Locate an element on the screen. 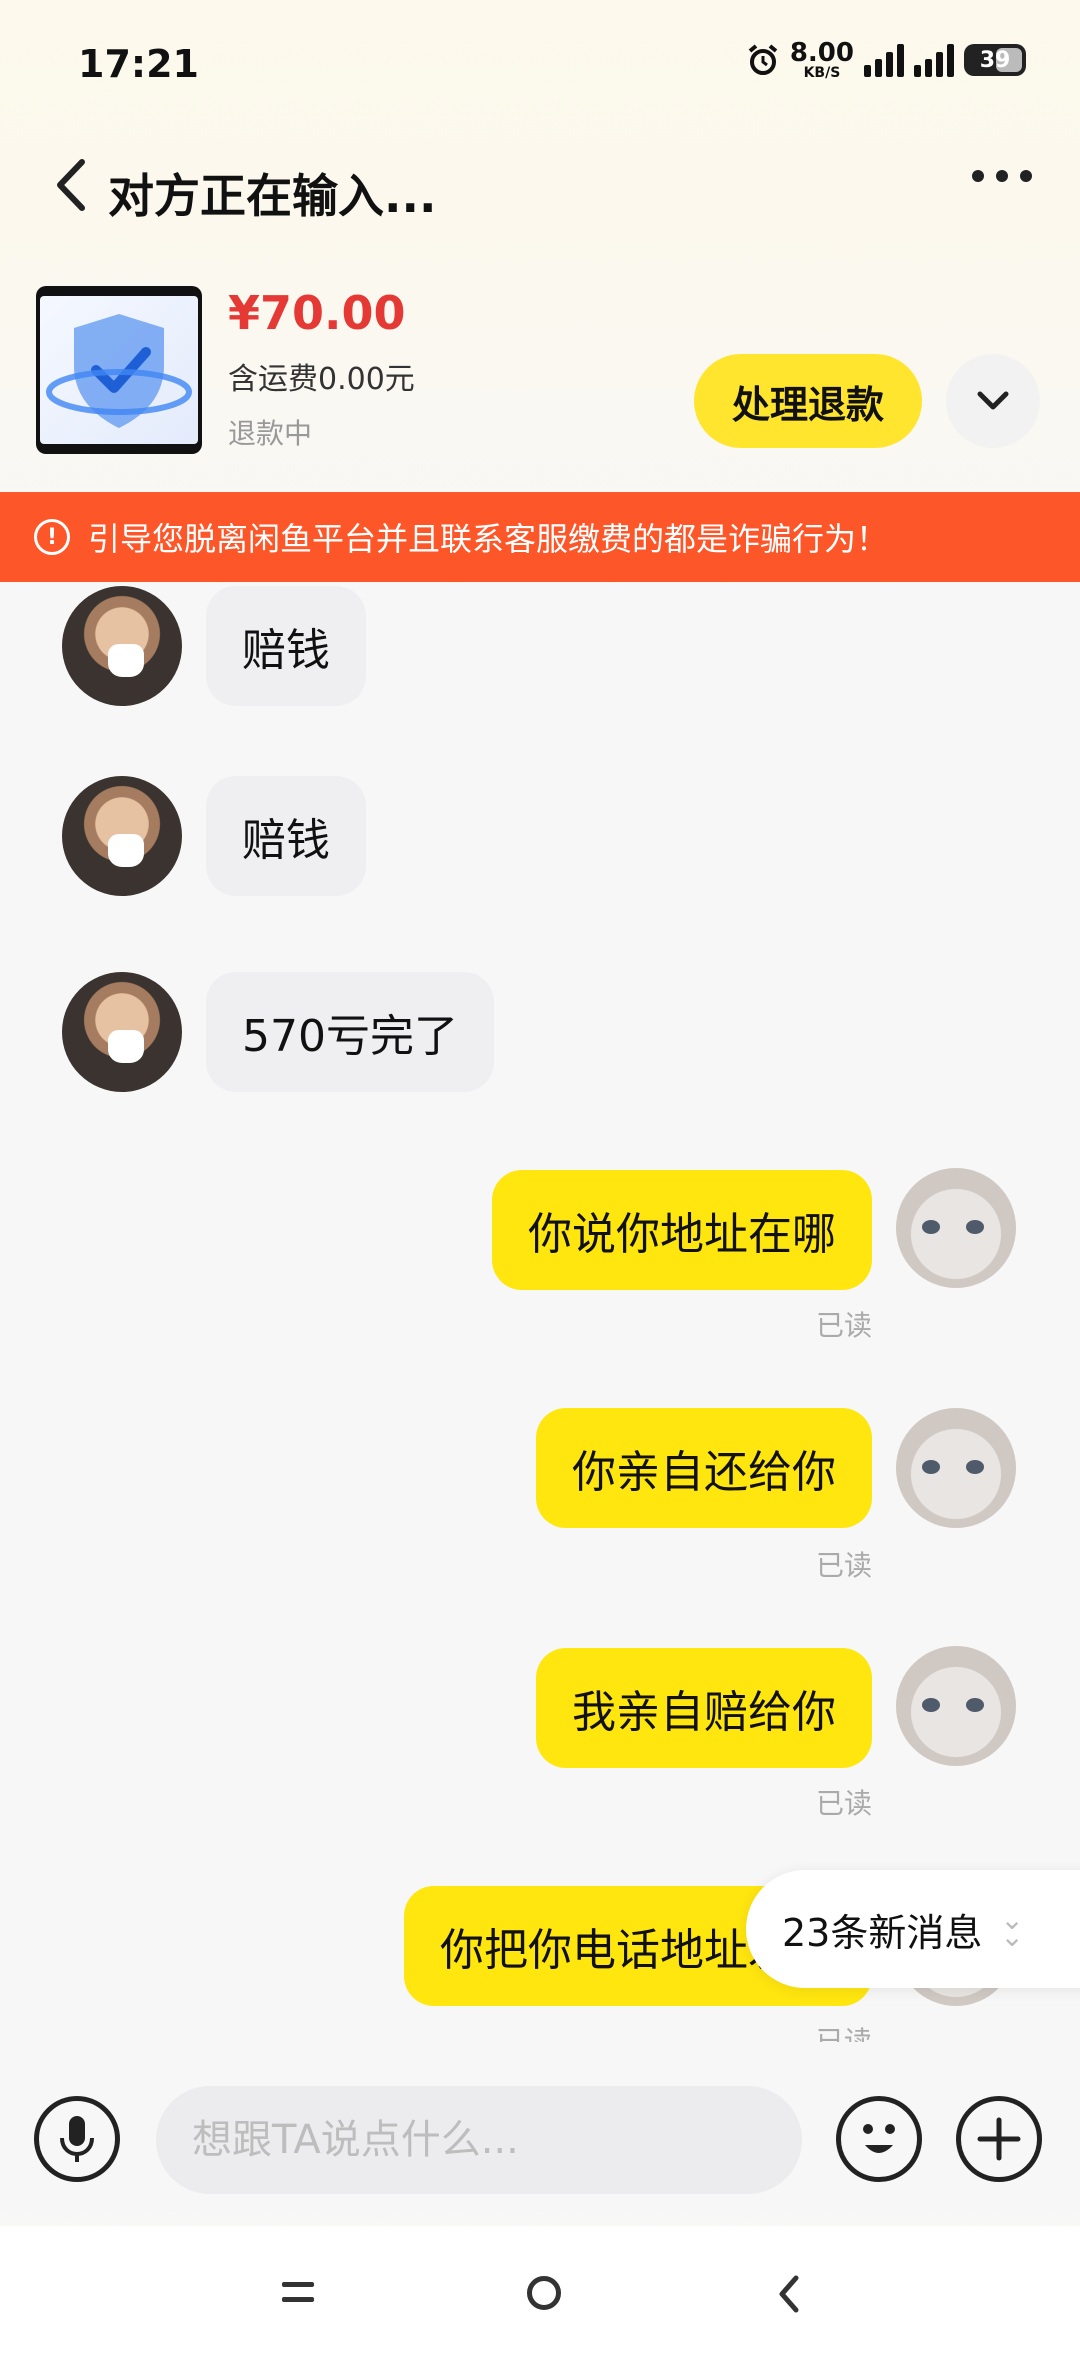 Image resolution: width=1080 pixels, height=2362 pixels. battery-icon: 39 is located at coordinates (995, 60).